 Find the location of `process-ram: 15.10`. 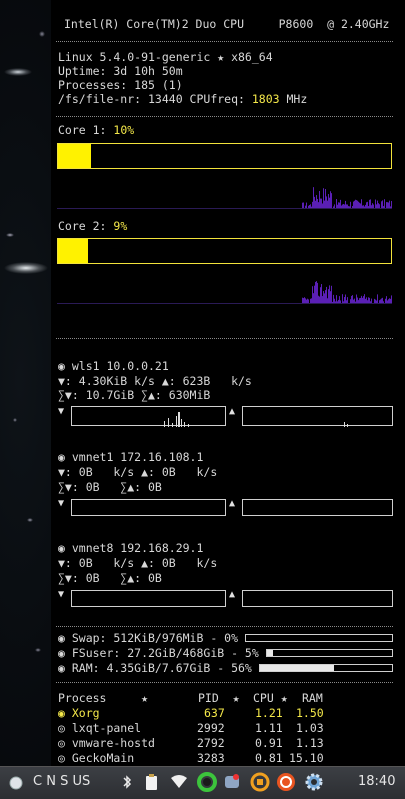

process-ram: 15.10 is located at coordinates (306, 758).